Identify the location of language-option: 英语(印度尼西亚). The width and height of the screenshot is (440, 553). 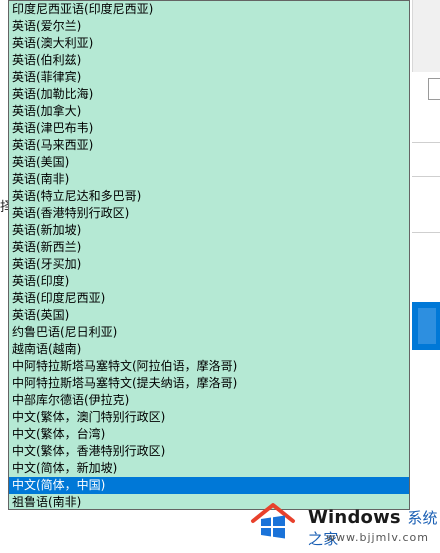
(209, 298).